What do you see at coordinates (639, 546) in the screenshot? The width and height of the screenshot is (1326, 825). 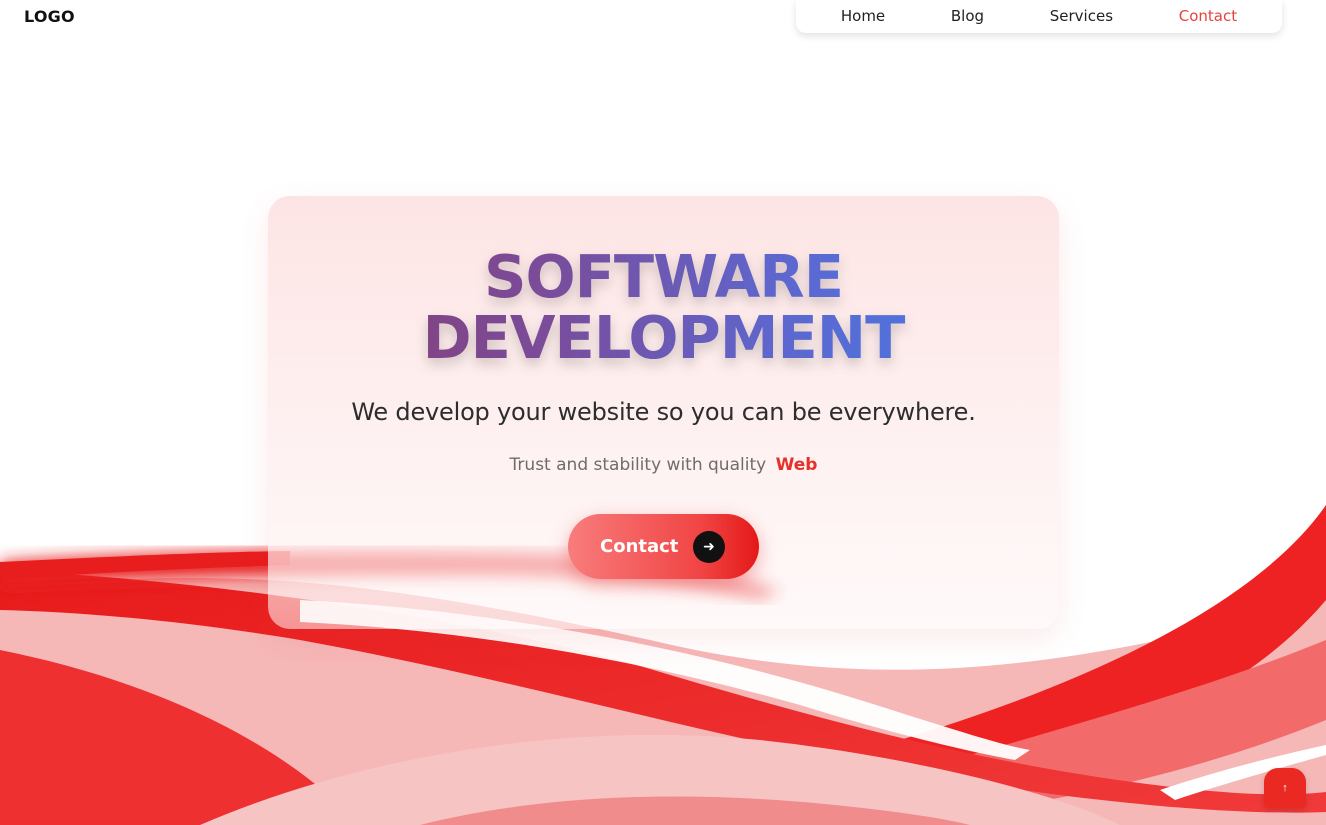 I see `cta-label: Contact` at bounding box center [639, 546].